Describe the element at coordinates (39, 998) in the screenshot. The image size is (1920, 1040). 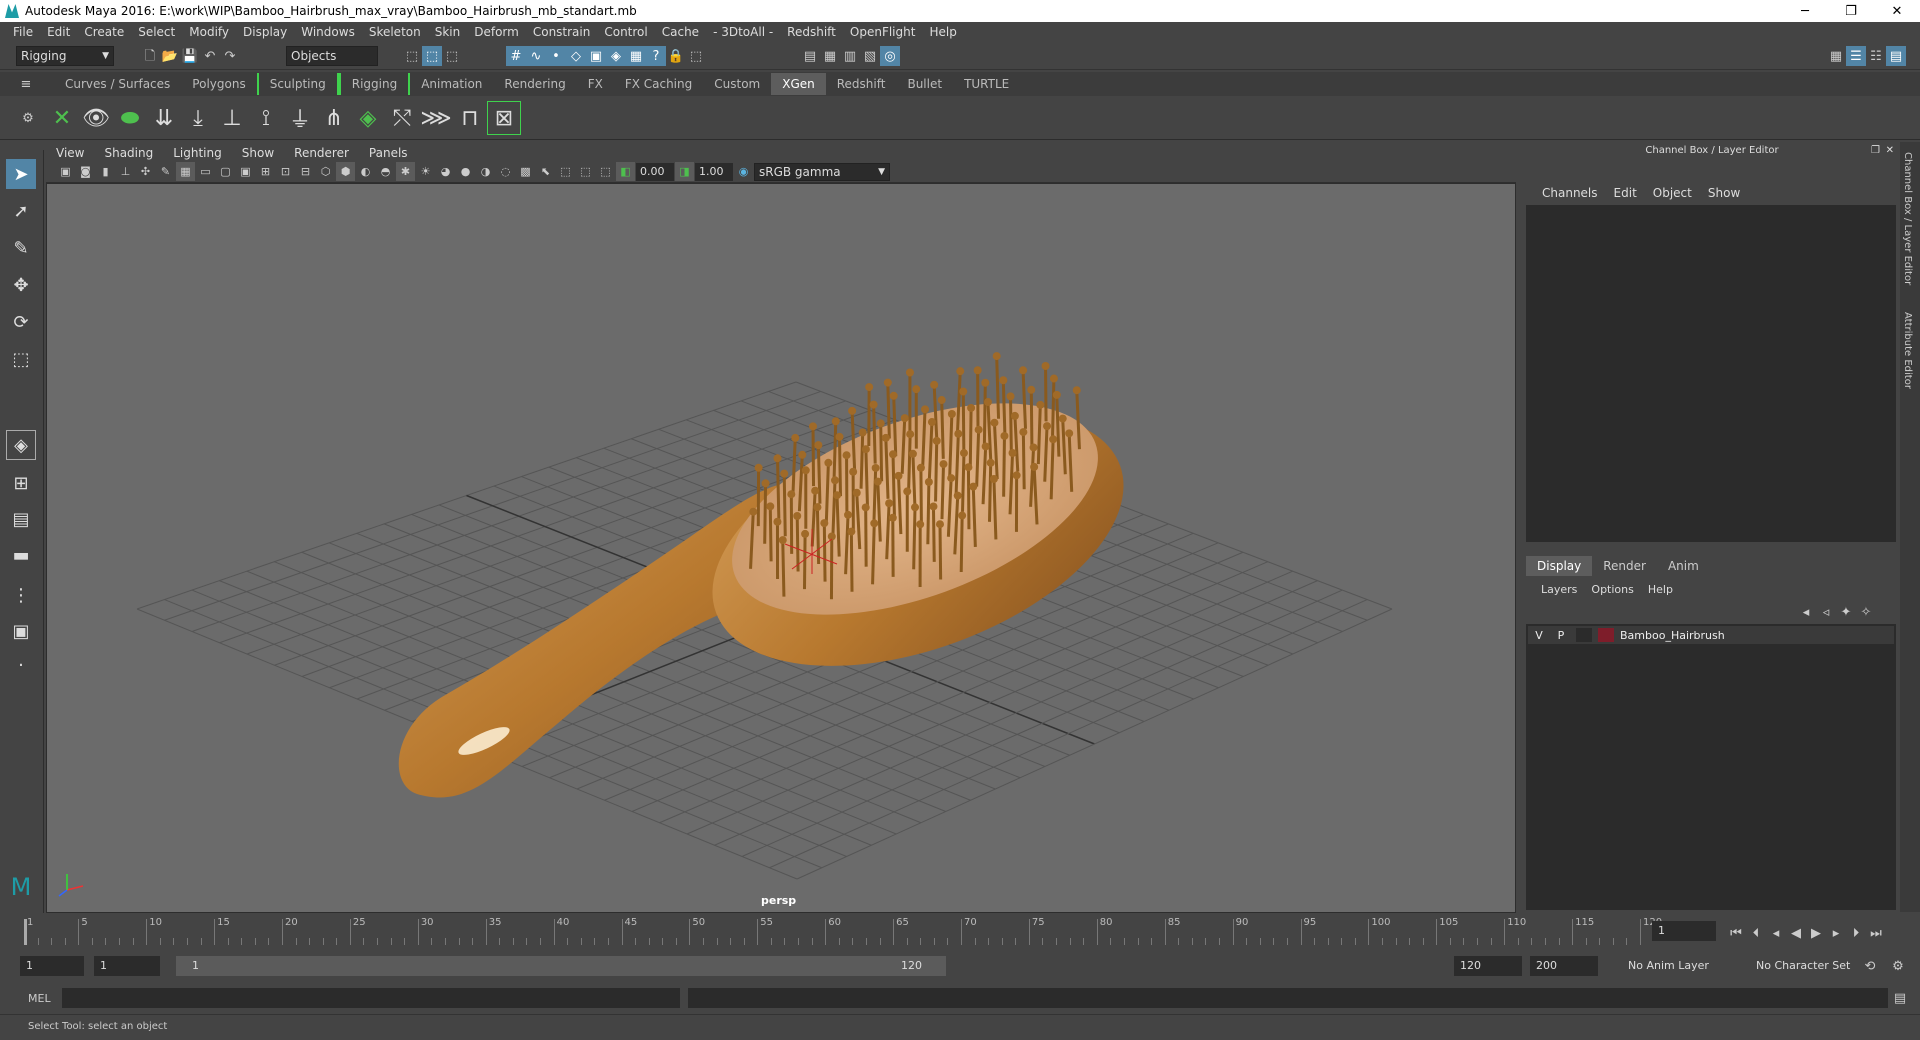
I see `command-language-label: MEL` at that location.